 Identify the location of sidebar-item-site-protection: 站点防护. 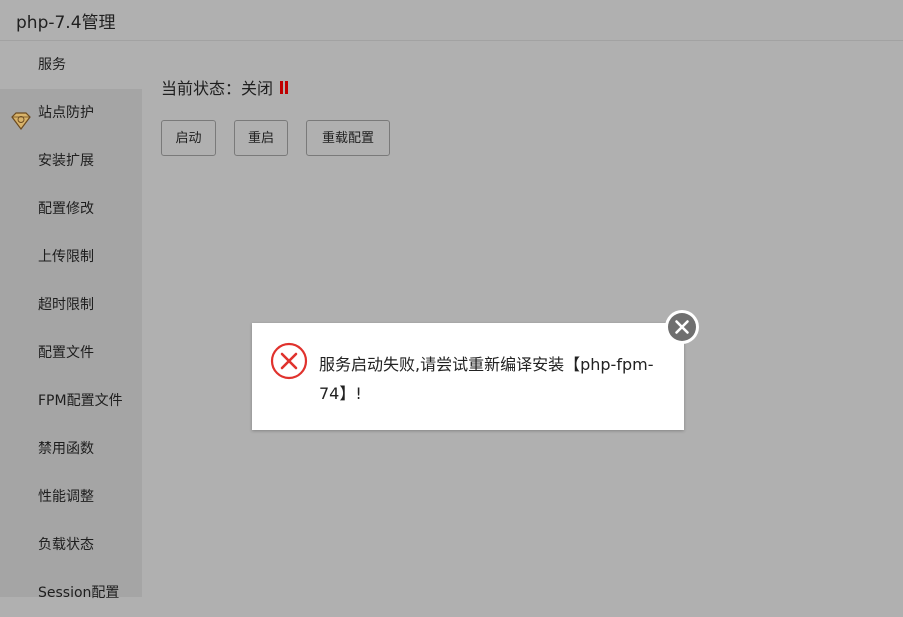
(71, 113).